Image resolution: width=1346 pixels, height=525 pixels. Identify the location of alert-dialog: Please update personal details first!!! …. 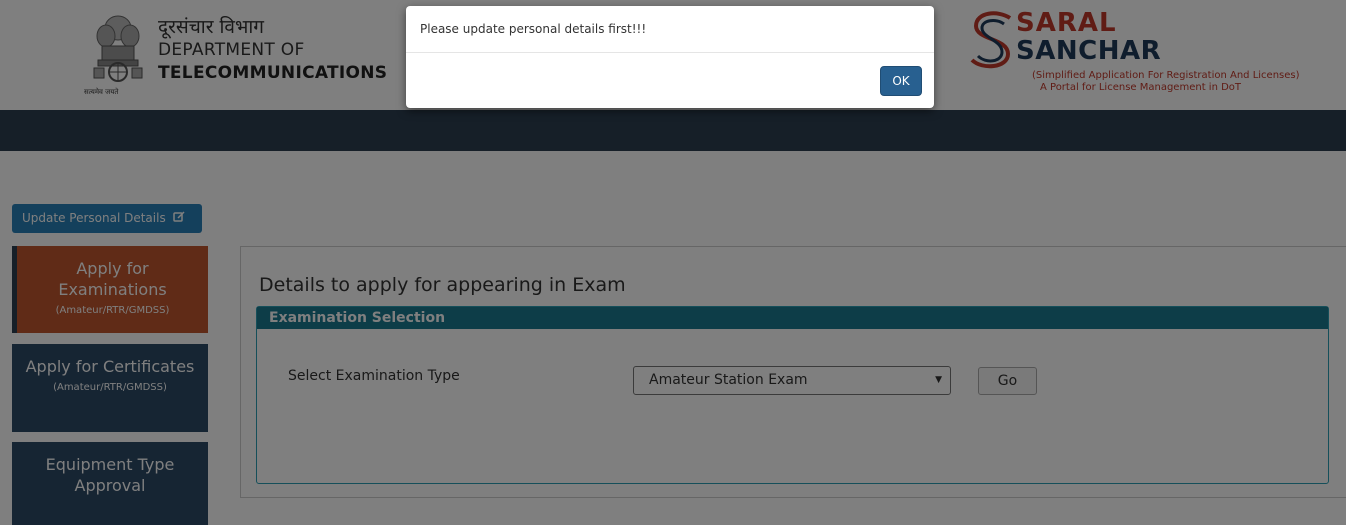
(670, 57).